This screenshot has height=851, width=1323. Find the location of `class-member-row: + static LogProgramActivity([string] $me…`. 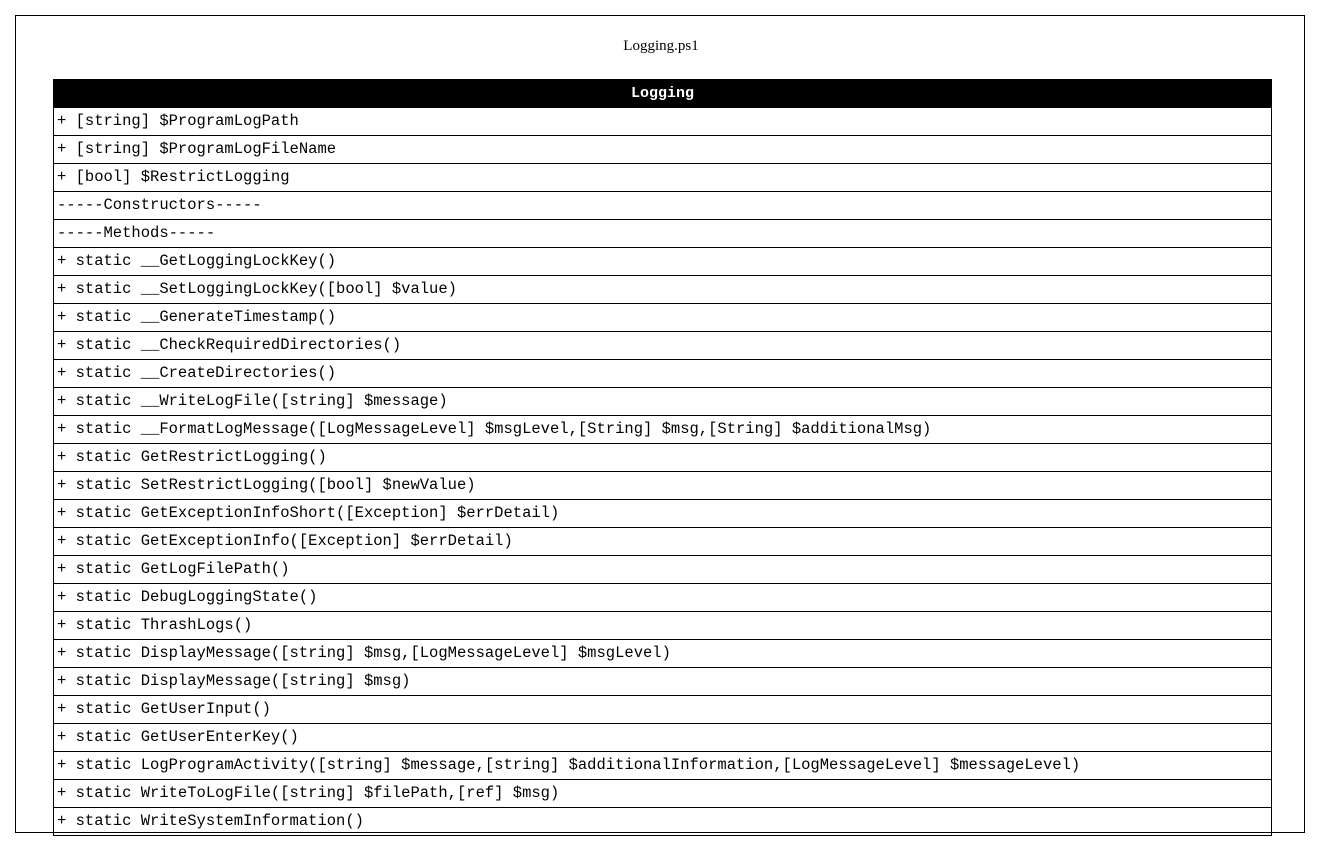

class-member-row: + static LogProgramActivity([string] $me… is located at coordinates (662, 765).